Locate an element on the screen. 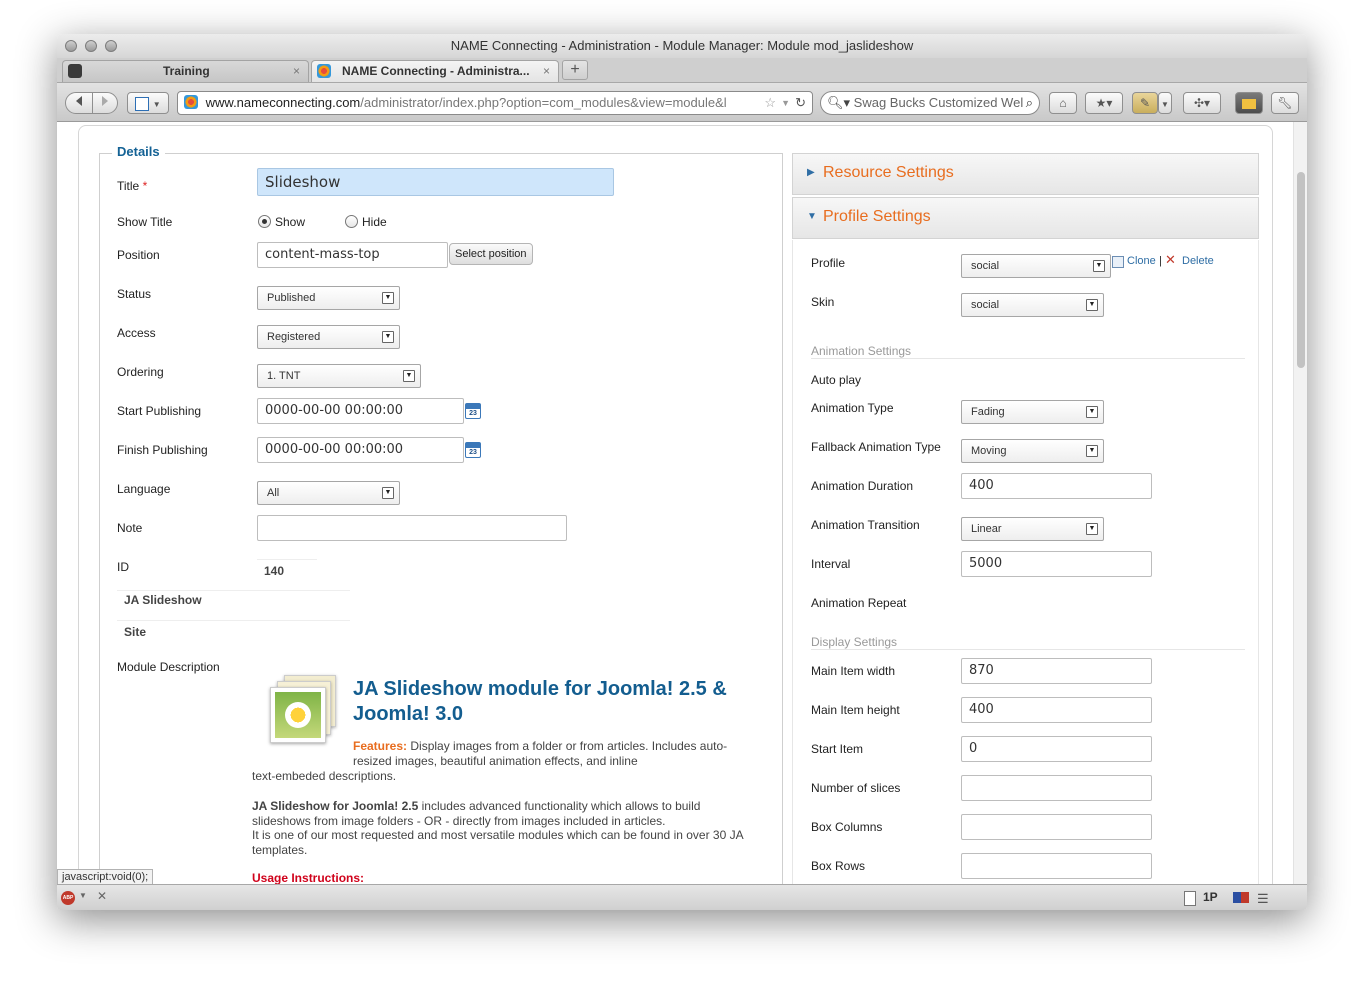 The height and width of the screenshot is (990, 1364). animation-transition-select: Linear ▼ is located at coordinates (1032, 529).